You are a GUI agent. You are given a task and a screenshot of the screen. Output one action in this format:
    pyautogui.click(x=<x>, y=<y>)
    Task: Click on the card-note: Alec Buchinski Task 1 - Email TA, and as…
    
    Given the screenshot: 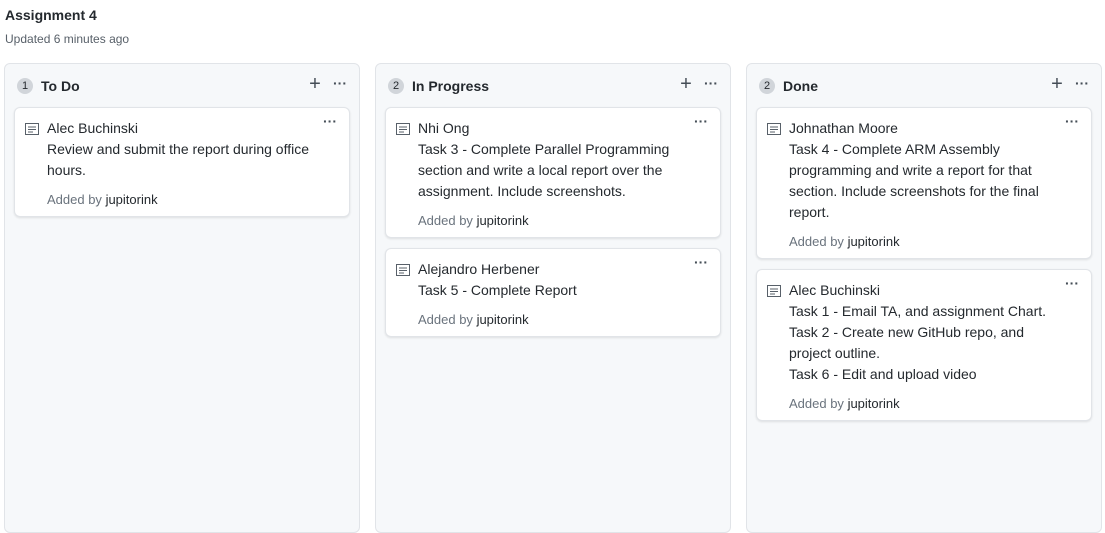 What is the action you would take?
    pyautogui.click(x=930, y=332)
    